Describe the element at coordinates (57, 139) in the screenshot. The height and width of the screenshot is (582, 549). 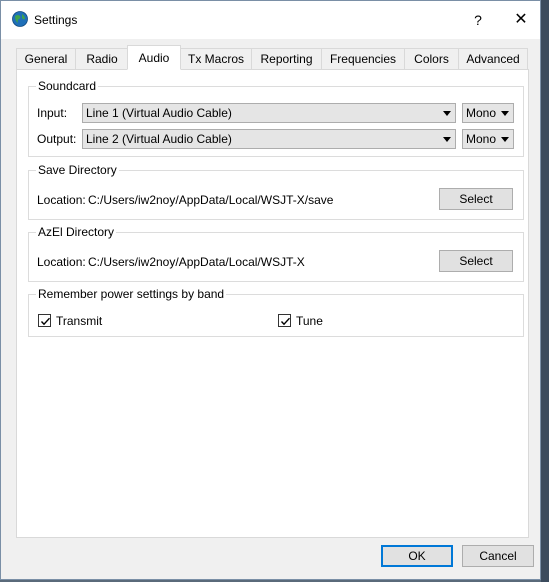
I see `output-label: Output:` at that location.